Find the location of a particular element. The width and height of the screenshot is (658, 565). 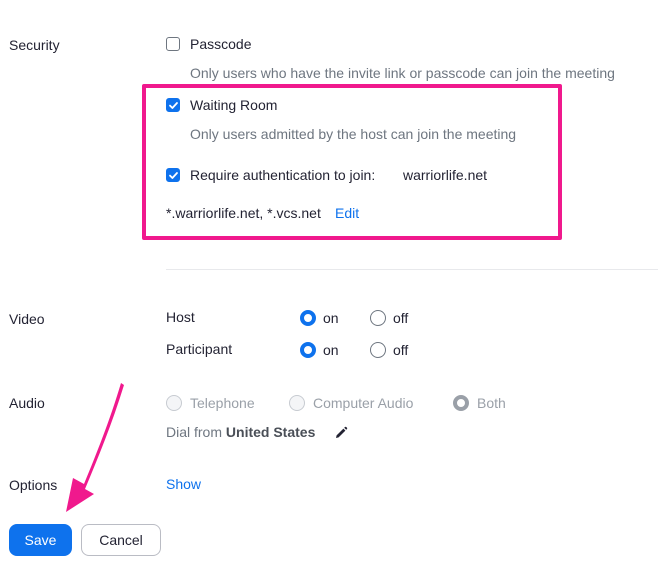

dial-from-prefix: Dial from is located at coordinates (194, 432).